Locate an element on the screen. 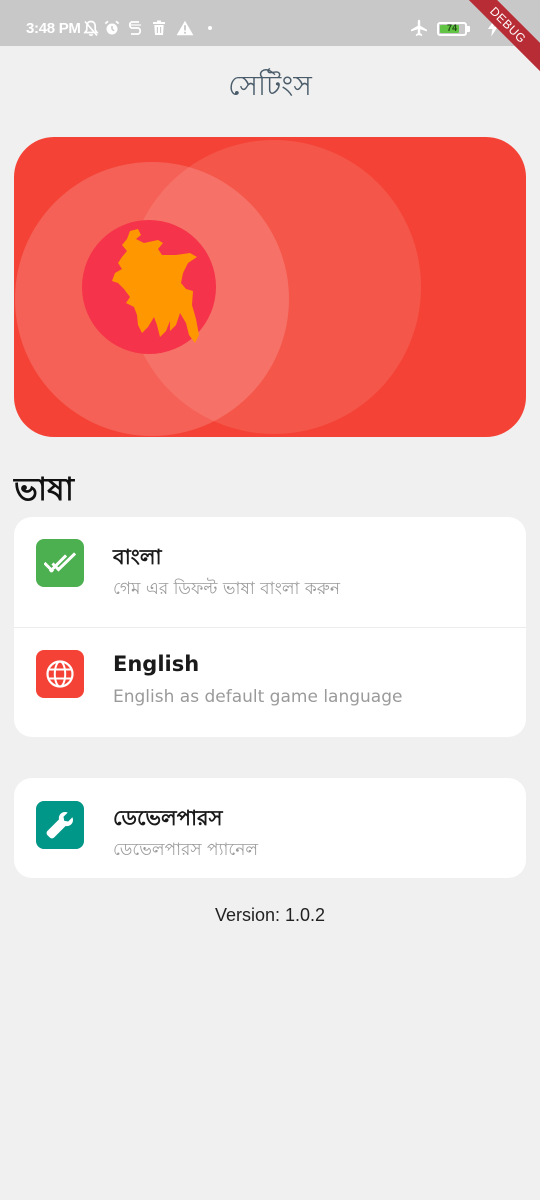  notifications-off-icon is located at coordinates (91, 28).